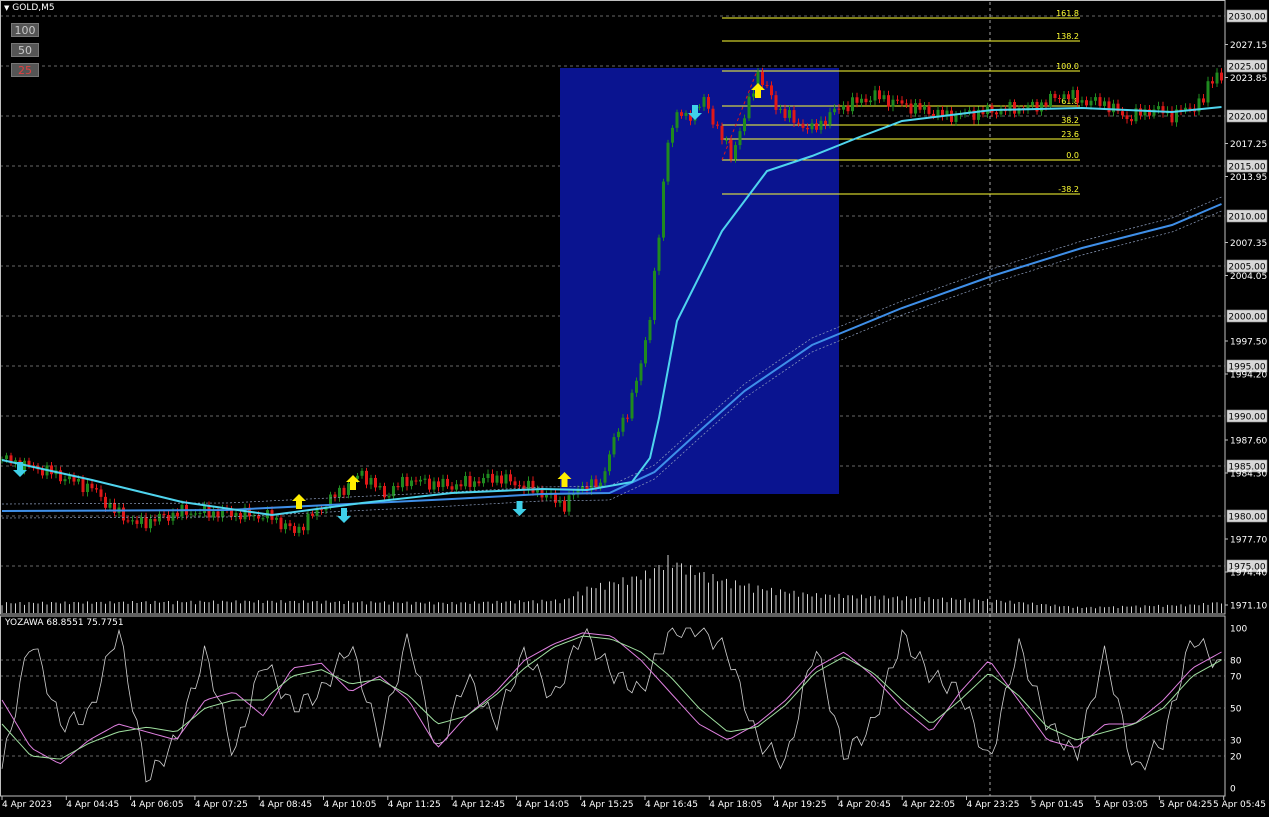 The height and width of the screenshot is (817, 1269). Describe the element at coordinates (25, 70) in the screenshot. I see `zoom-button-25: 25` at that location.